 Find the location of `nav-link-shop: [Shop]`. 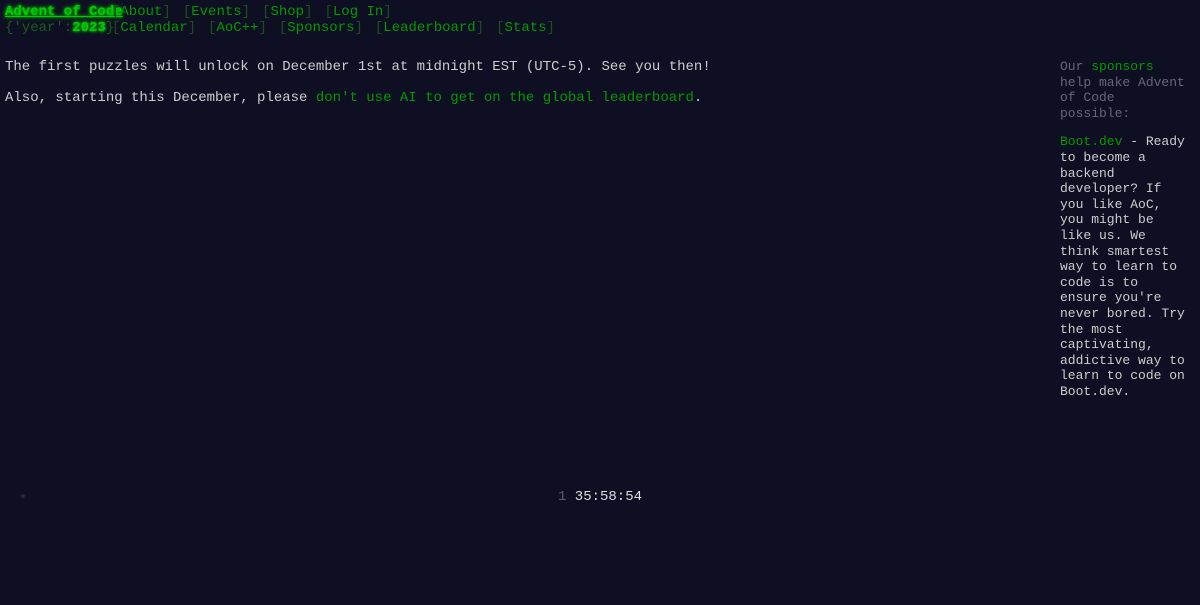

nav-link-shop: [Shop] is located at coordinates (287, 12).